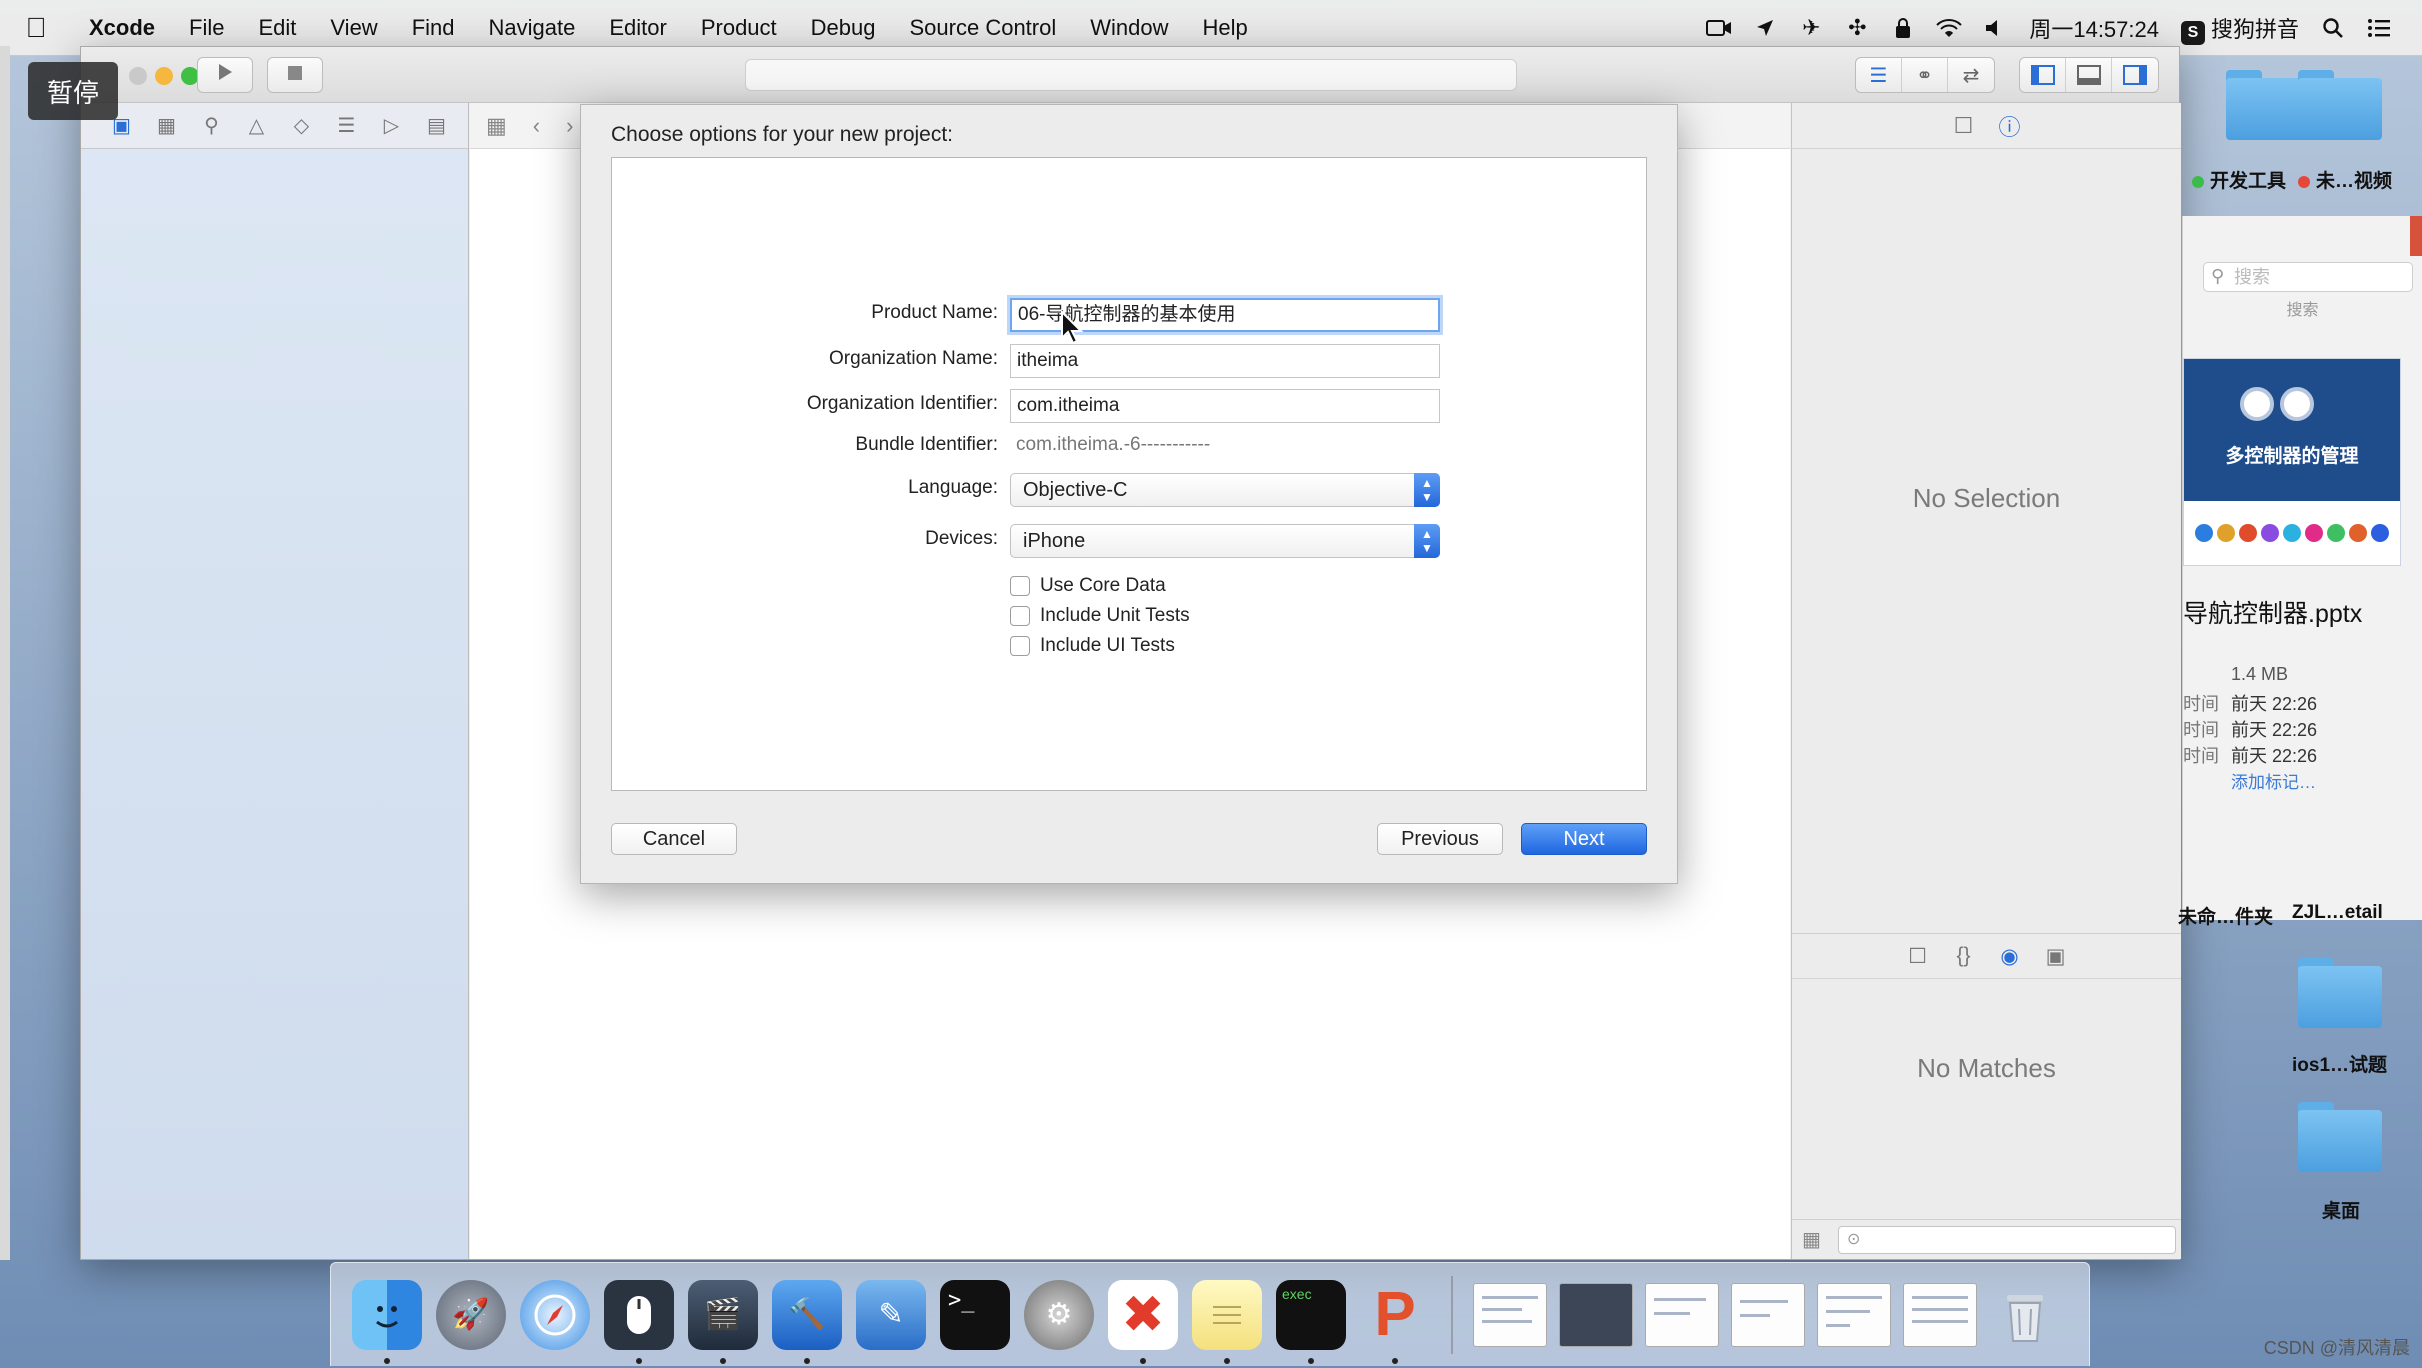 This screenshot has width=2422, height=1368. I want to click on symbol-navigator-icon: ▦, so click(166, 125).